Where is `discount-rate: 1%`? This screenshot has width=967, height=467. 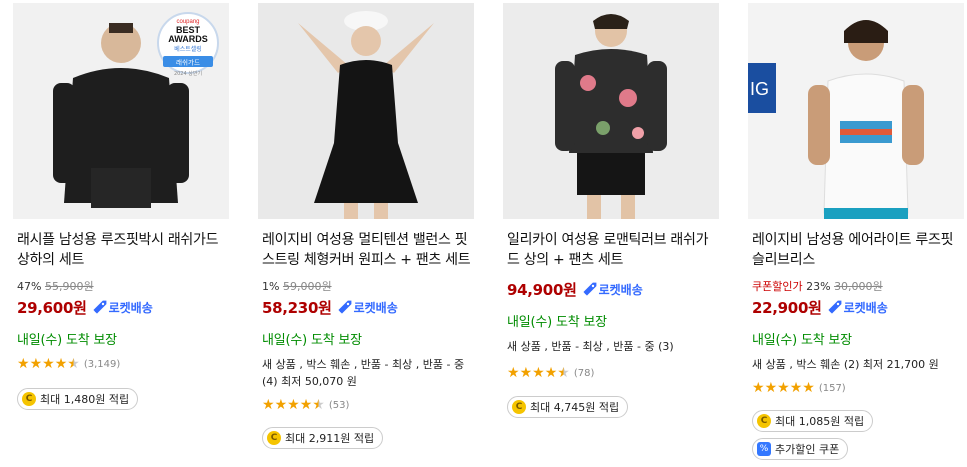
discount-rate: 1% is located at coordinates (271, 286).